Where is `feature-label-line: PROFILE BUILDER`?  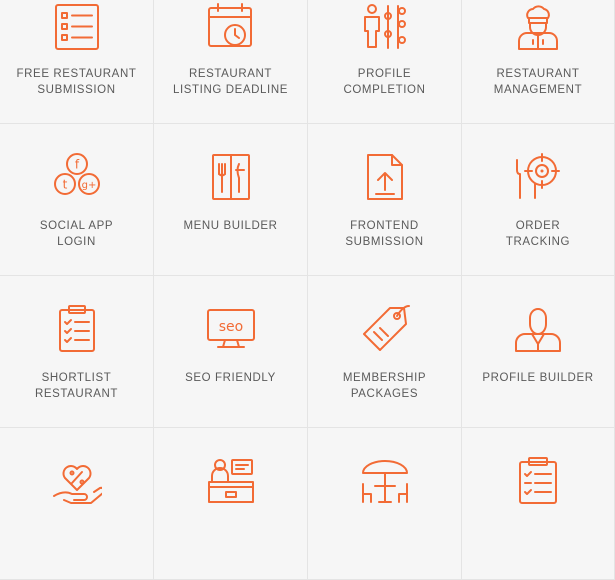
feature-label-line: PROFILE BUILDER is located at coordinates (538, 378).